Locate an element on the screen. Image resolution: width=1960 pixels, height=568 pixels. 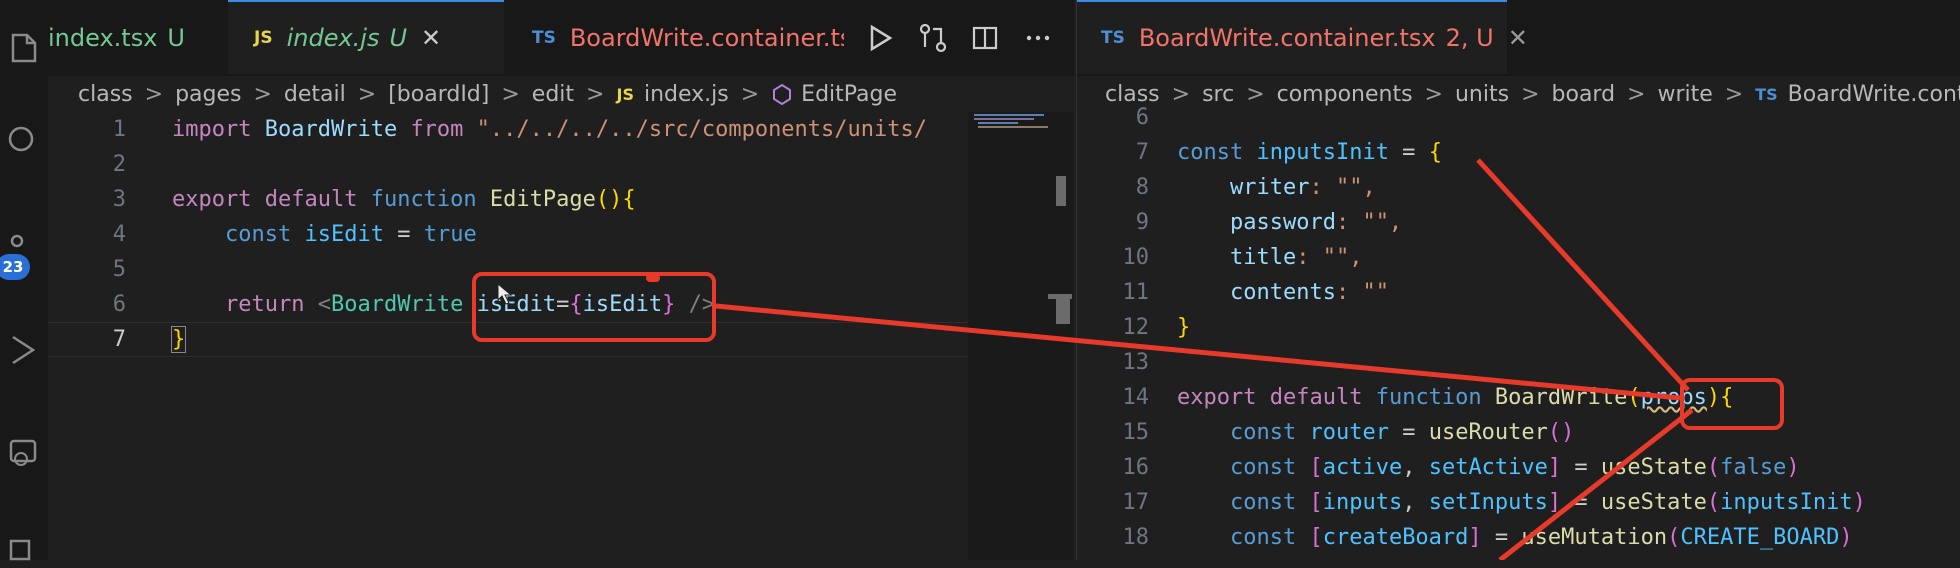
breadcrumb-item: index.js is located at coordinates (686, 94).